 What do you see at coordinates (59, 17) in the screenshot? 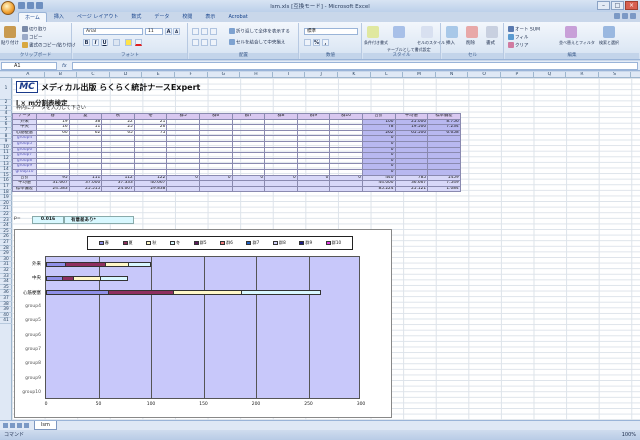
I see `tab-insert: 挿入` at bounding box center [59, 17].